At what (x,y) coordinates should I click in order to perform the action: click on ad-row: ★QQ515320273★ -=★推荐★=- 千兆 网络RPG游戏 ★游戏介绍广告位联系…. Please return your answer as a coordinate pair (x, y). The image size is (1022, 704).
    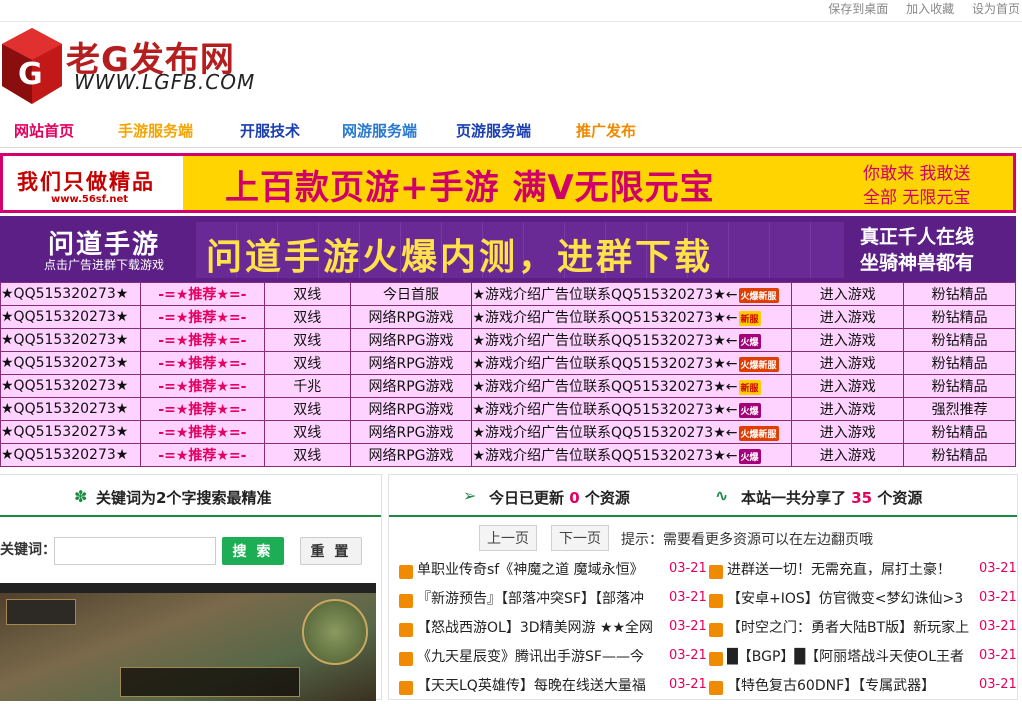
    Looking at the image, I should click on (508, 386).